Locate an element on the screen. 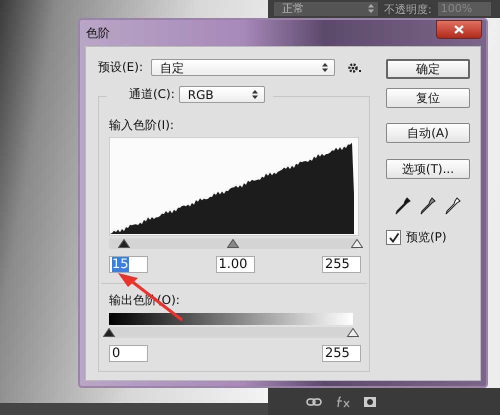 Image resolution: width=500 pixels, height=415 pixels. dialog-button: 复位 is located at coordinates (428, 98).